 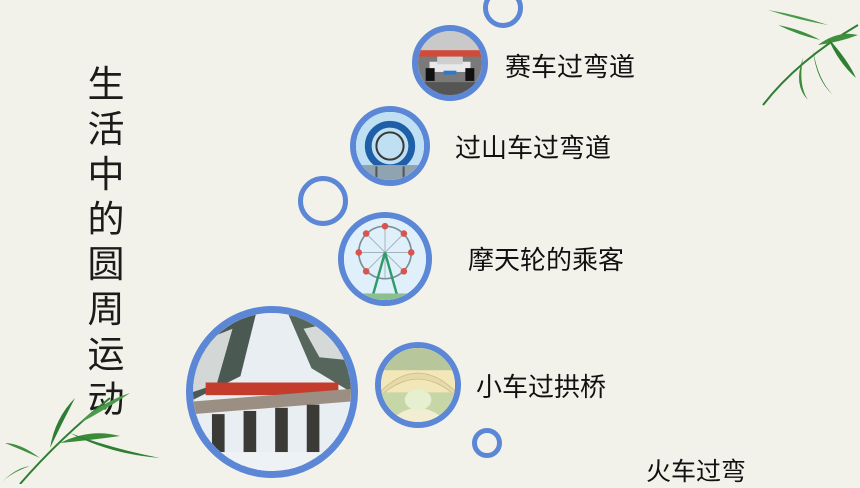 I want to click on ferriswheel-photo, so click(x=385, y=259).